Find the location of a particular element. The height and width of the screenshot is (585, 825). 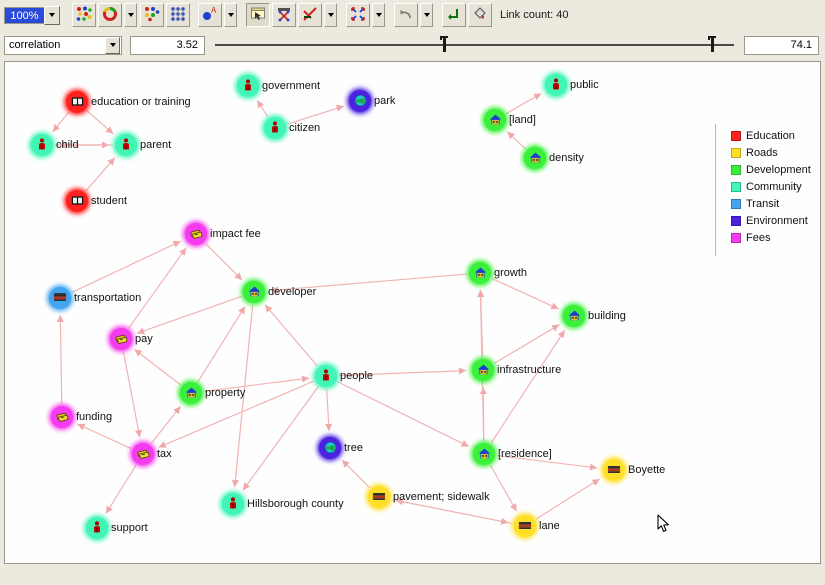

chevron-down-icon is located at coordinates (112, 45).